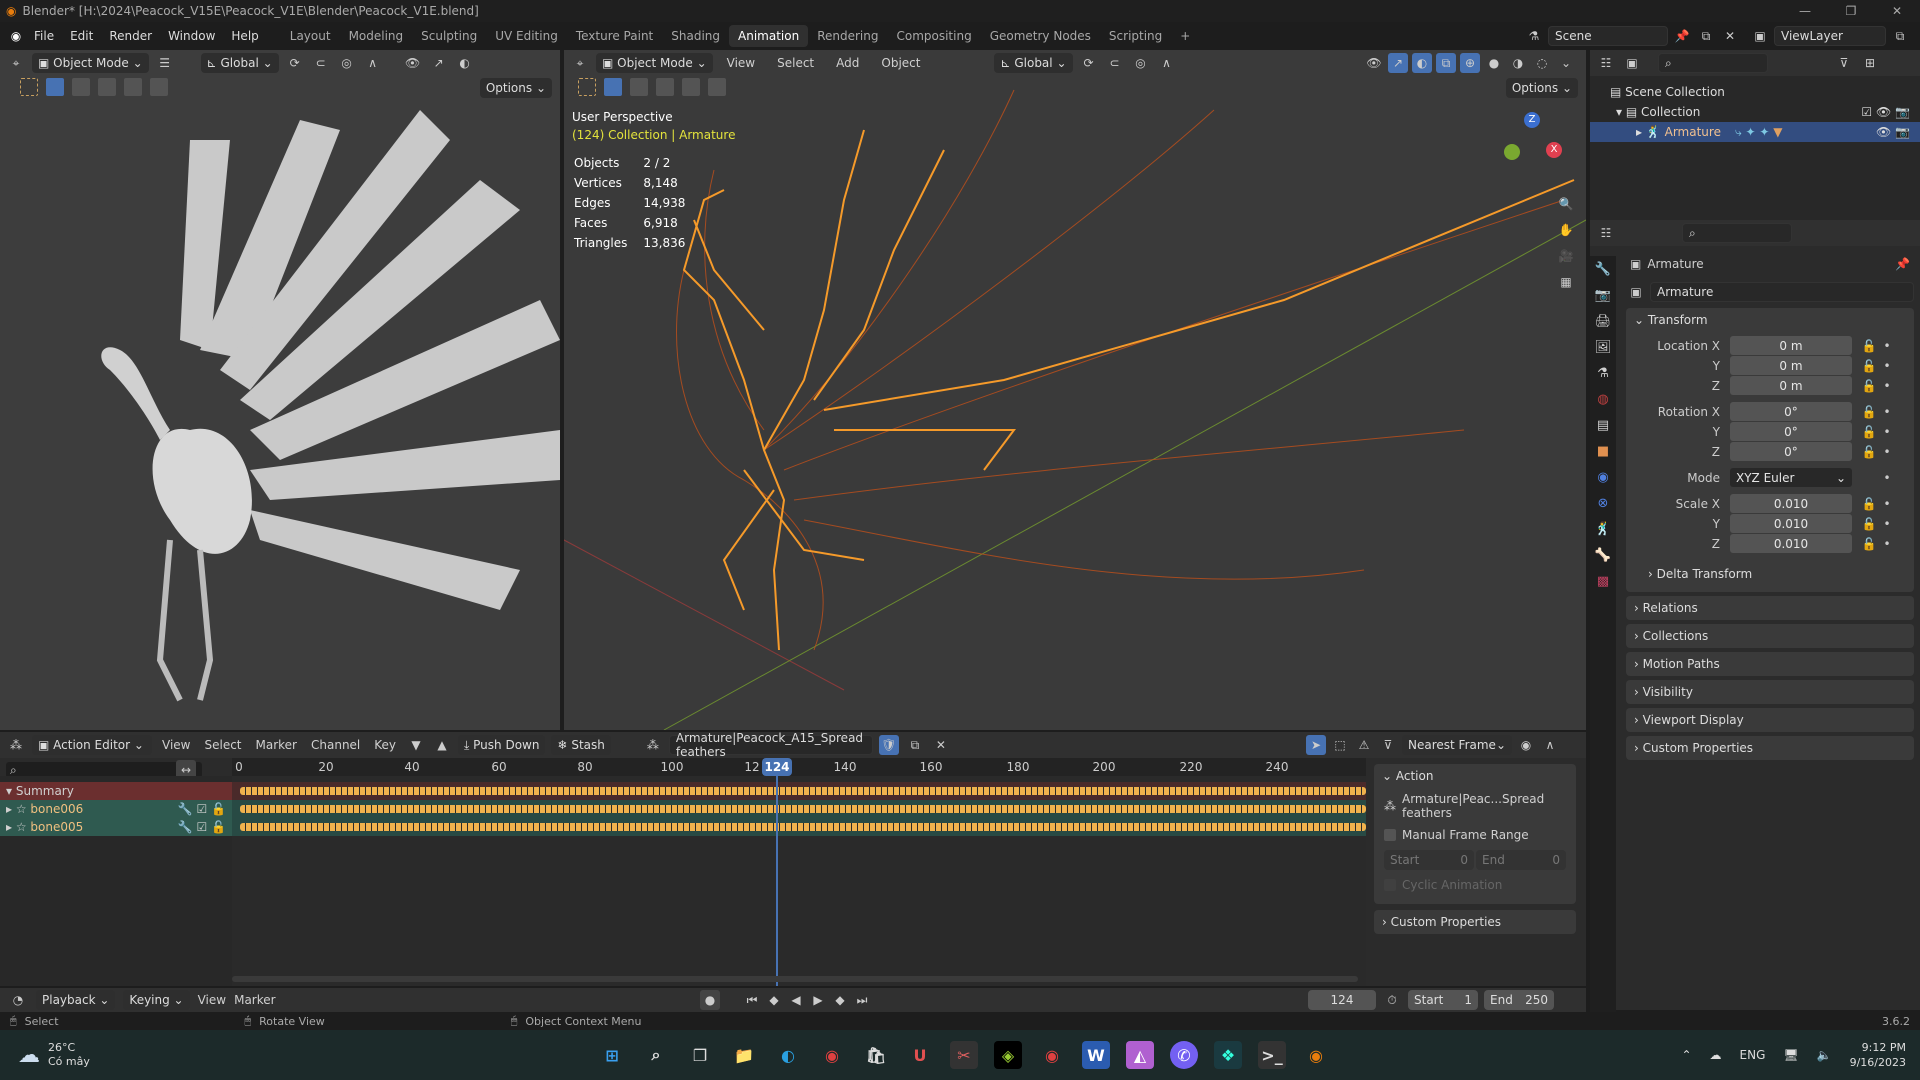 The height and width of the screenshot is (1080, 1920). What do you see at coordinates (1770, 636) in the screenshot?
I see `collections-panel: › Collections` at bounding box center [1770, 636].